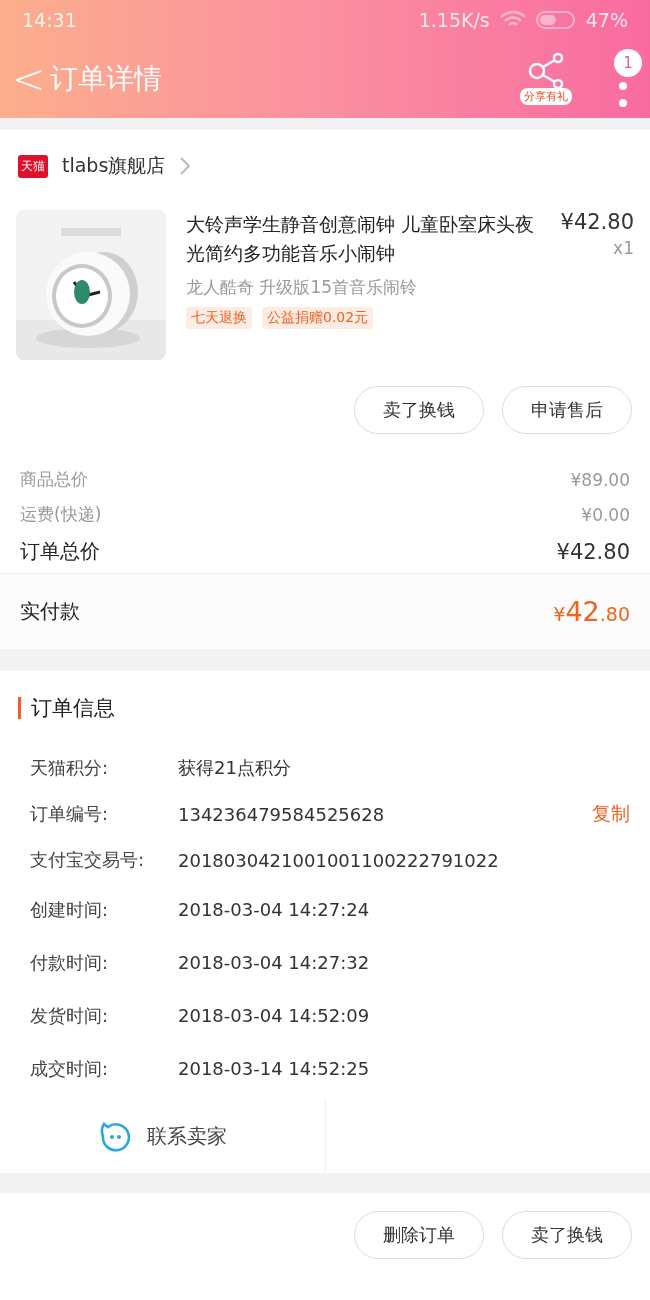 The height and width of the screenshot is (1300, 650). I want to click on info-value: 获得21点积分, so click(235, 768).